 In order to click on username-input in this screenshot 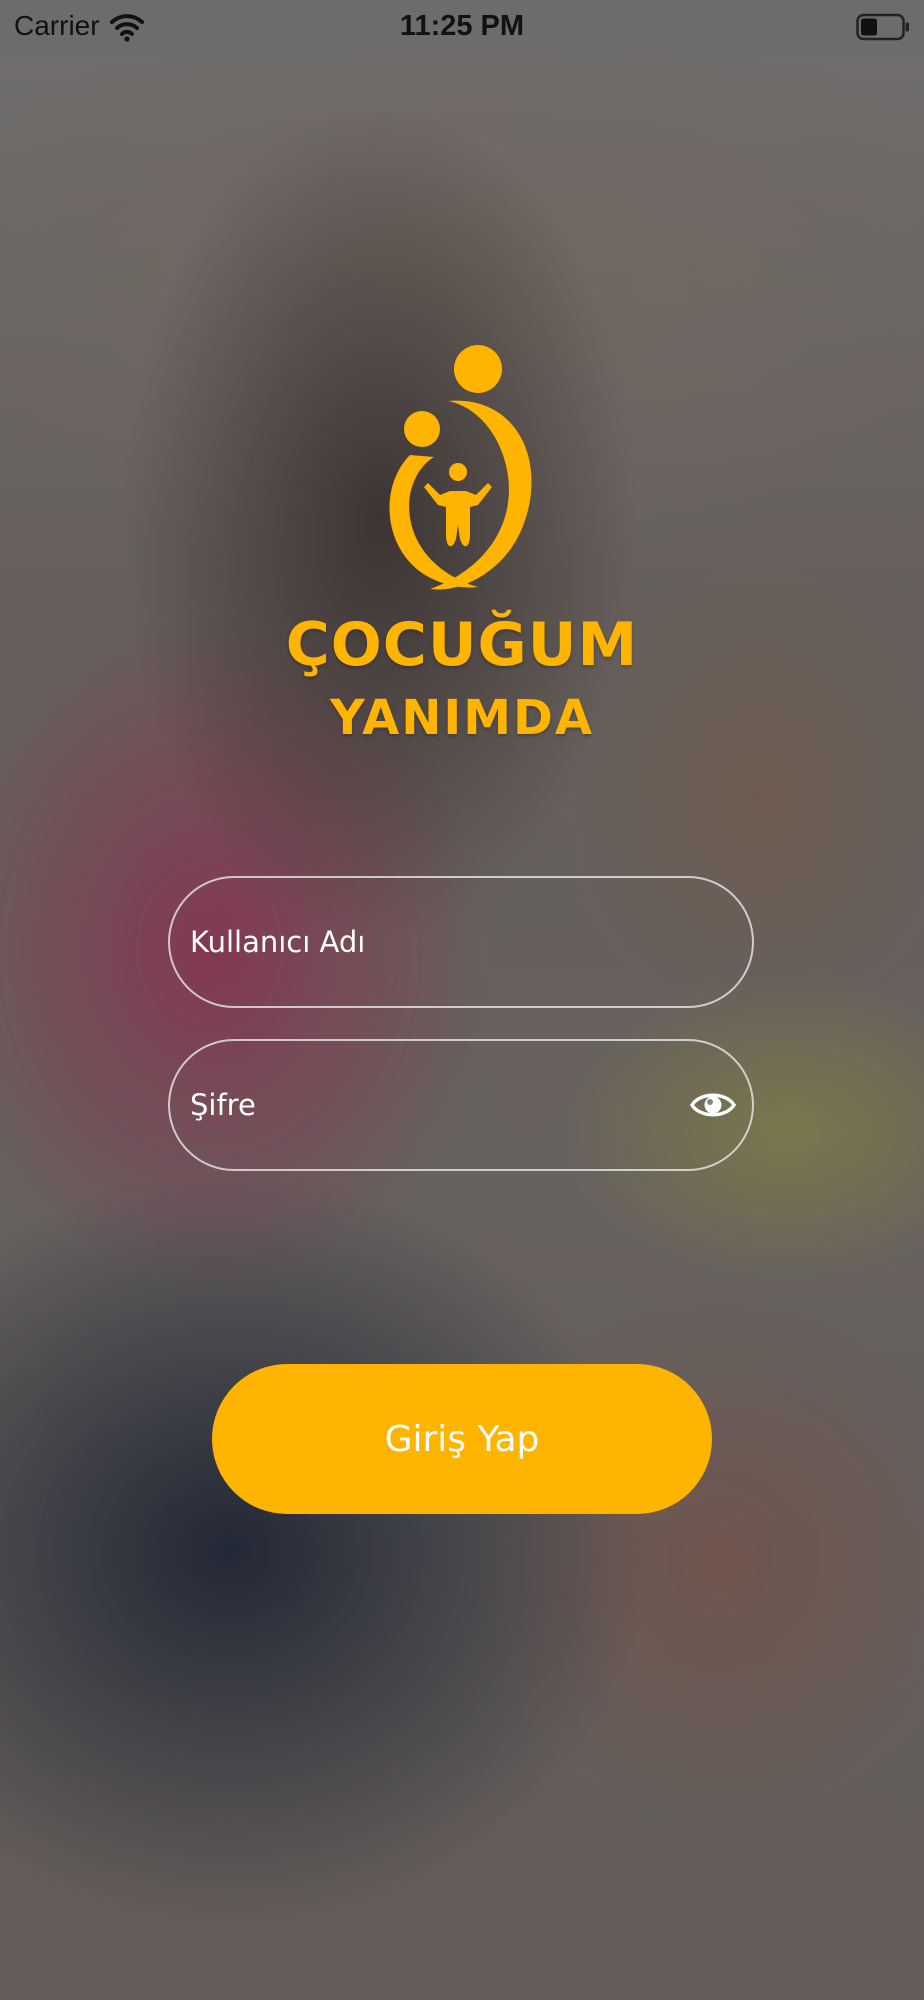, I will do `click(425, 942)`.